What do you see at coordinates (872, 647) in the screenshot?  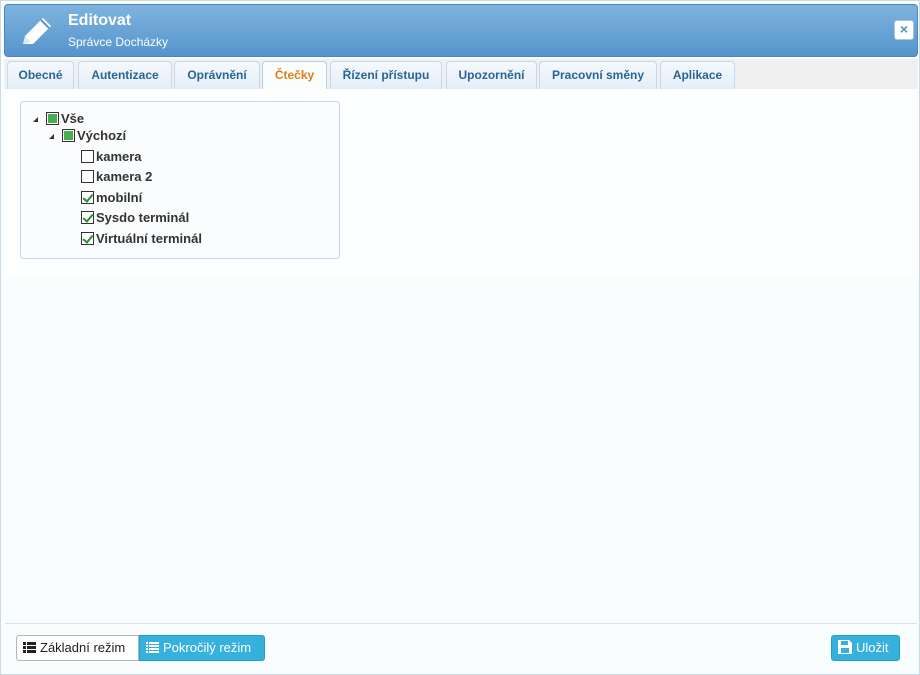 I see `save-label: Uložit` at bounding box center [872, 647].